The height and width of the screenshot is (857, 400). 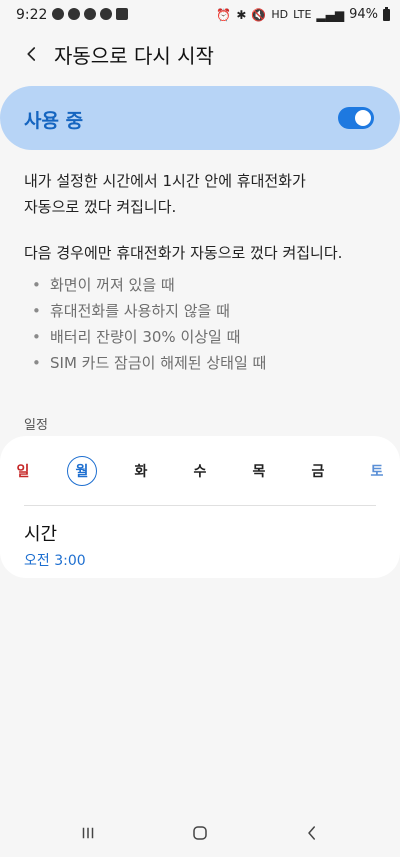 What do you see at coordinates (280, 14) in the screenshot?
I see `hd-label: HD` at bounding box center [280, 14].